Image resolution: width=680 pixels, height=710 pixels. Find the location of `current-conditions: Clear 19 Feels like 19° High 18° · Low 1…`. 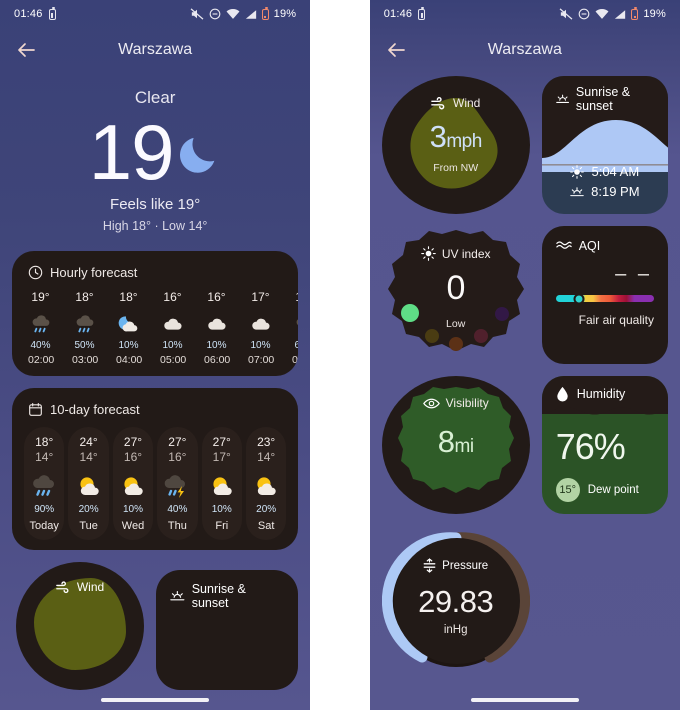

current-conditions: Clear 19 Feels like 19° High 18° · Low 1… is located at coordinates (155, 152).